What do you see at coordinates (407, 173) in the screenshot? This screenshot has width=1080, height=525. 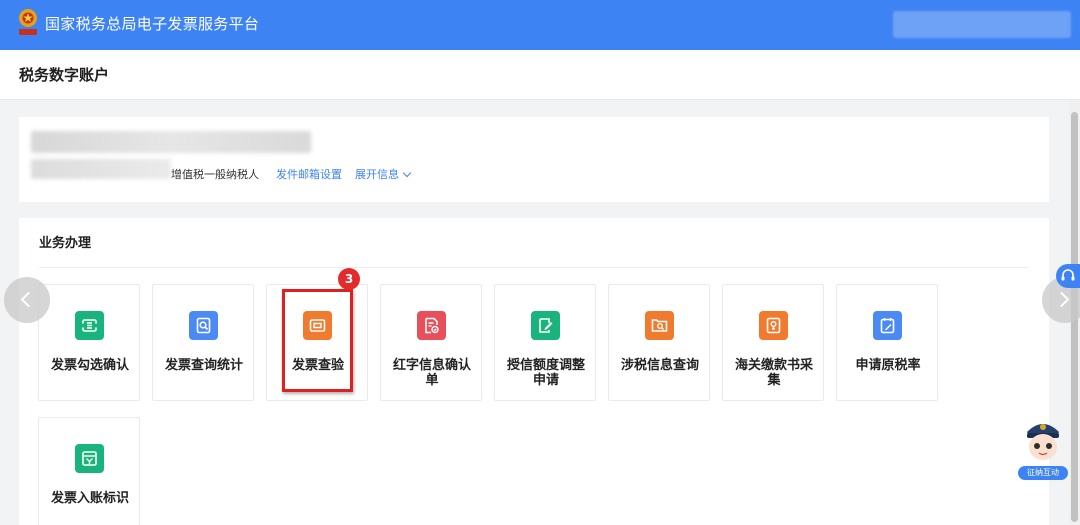 I see `chevron-down-icon` at bounding box center [407, 173].